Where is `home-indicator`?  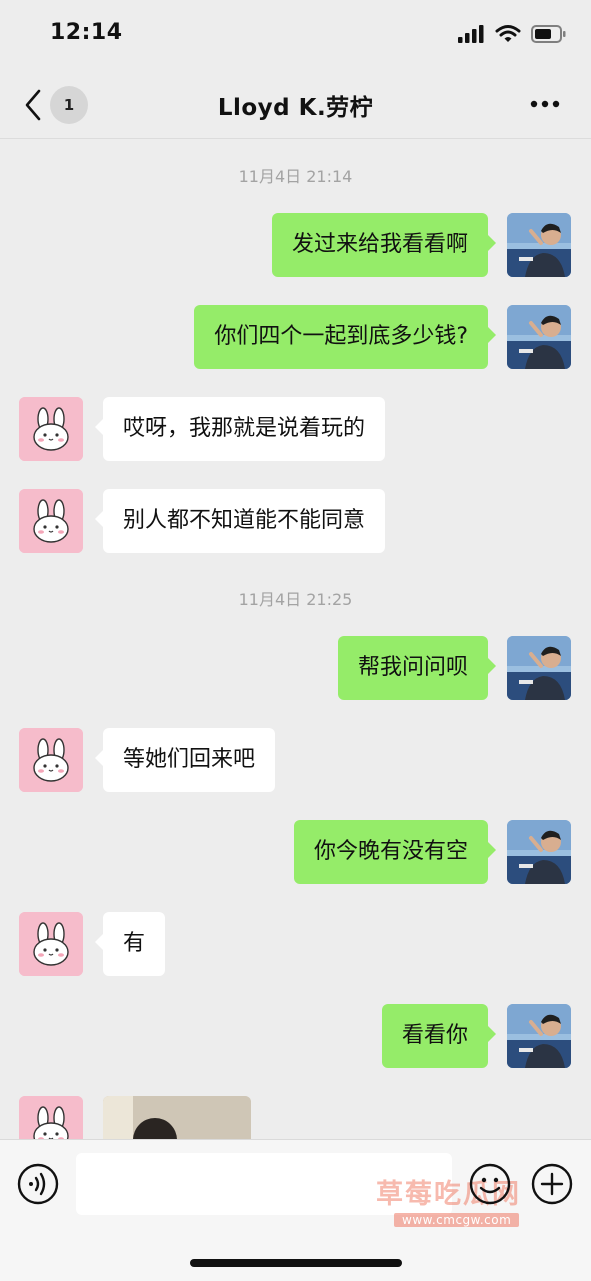
home-indicator is located at coordinates (296, 1263).